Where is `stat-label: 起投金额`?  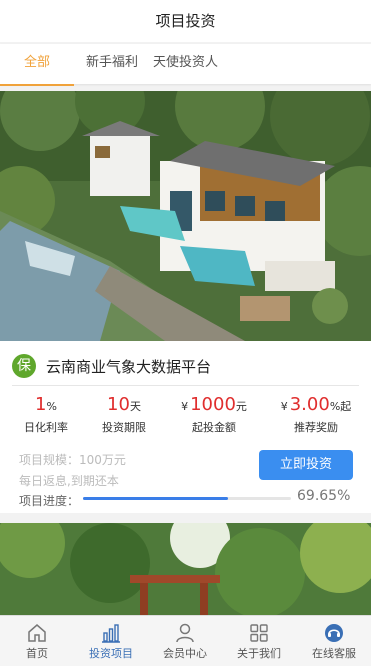
stat-label: 起投金额 is located at coordinates (214, 427).